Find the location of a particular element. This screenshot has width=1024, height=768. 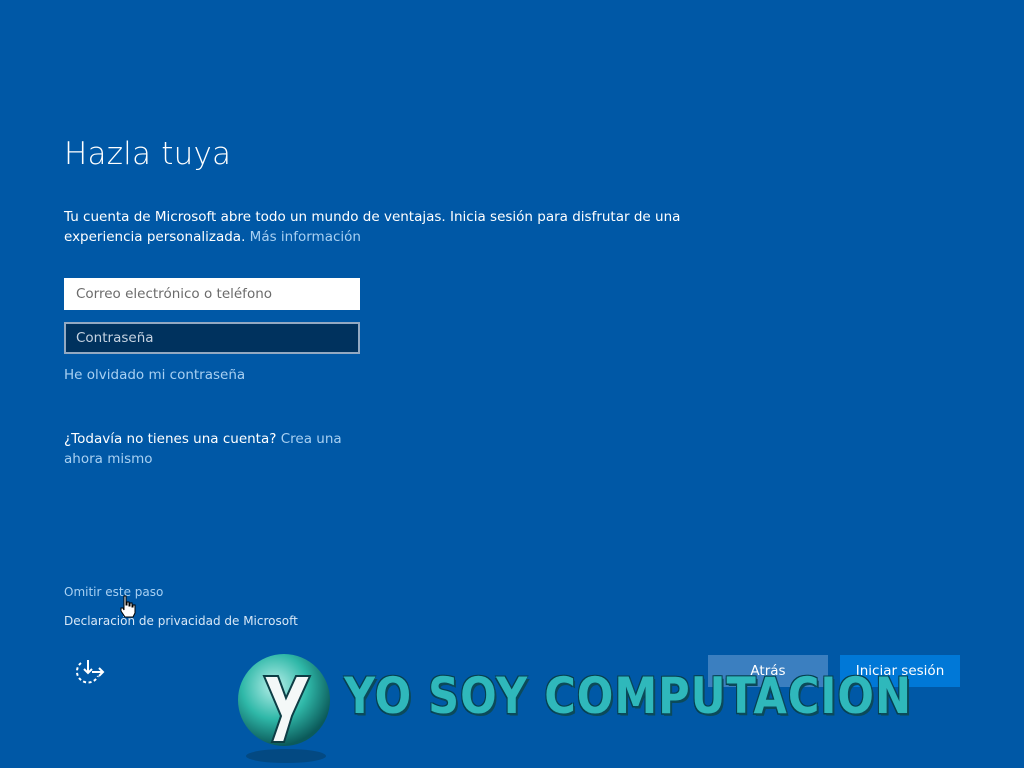

forgot-password-link: He olvidado mi contraseña is located at coordinates (154, 375).